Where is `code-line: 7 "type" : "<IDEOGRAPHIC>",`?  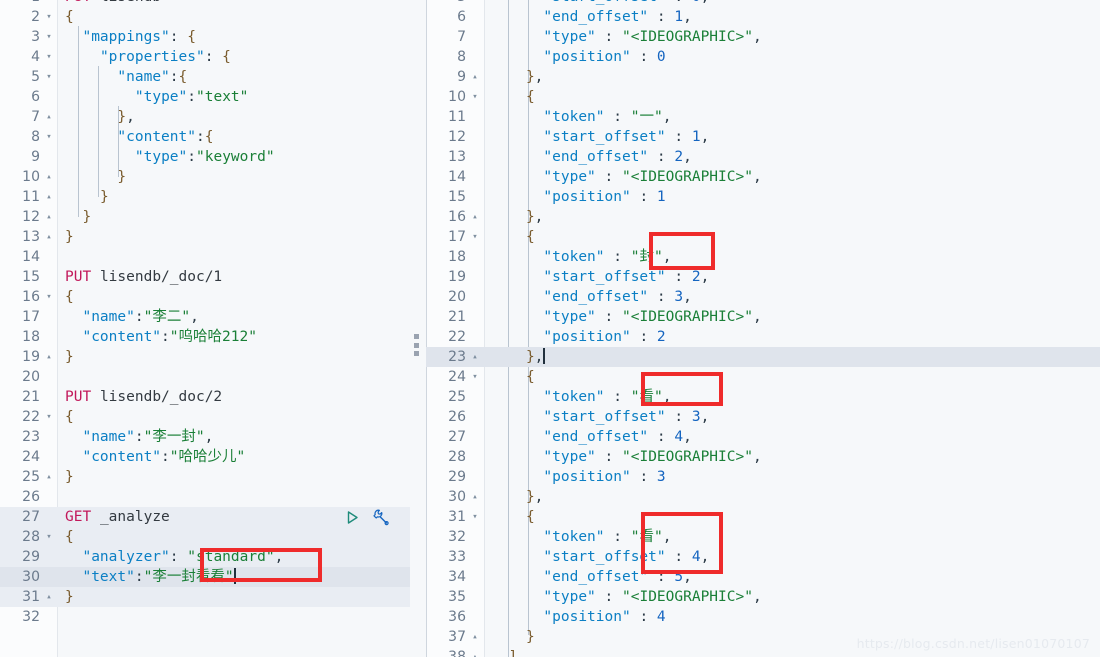 code-line: 7 "type" : "<IDEOGRAPHIC>", is located at coordinates (763, 37).